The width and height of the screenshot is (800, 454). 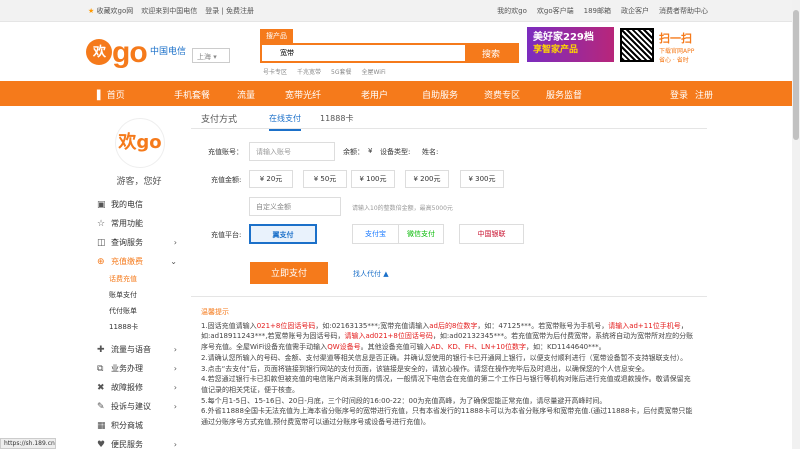 What do you see at coordinates (597, 11) in the screenshot?
I see `mail-link: 189邮箱` at bounding box center [597, 11].